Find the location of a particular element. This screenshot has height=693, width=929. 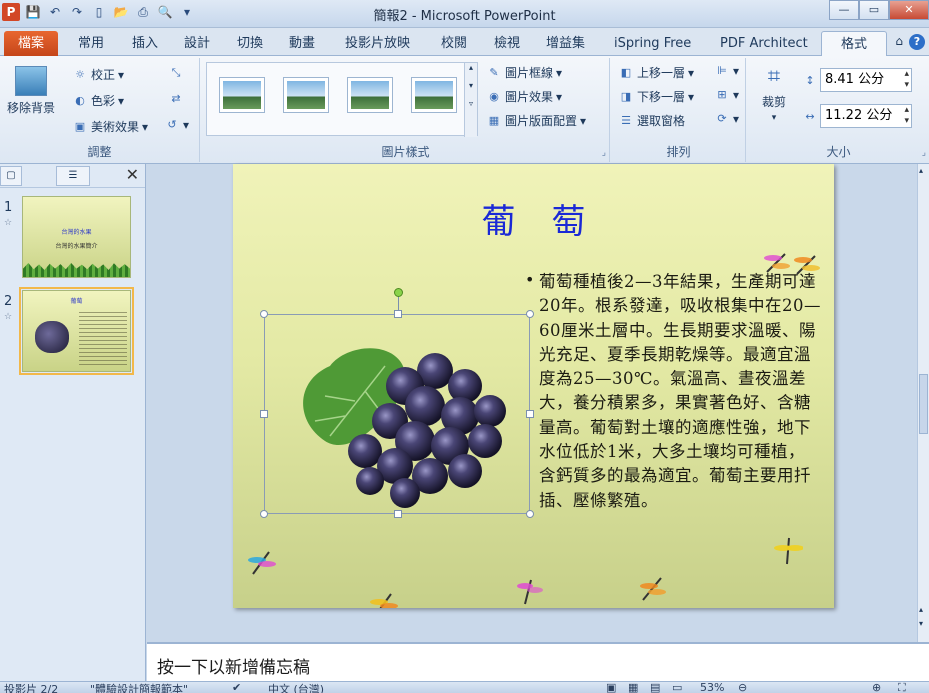

selection-pane-label: 選取窗格 is located at coordinates (661, 121).